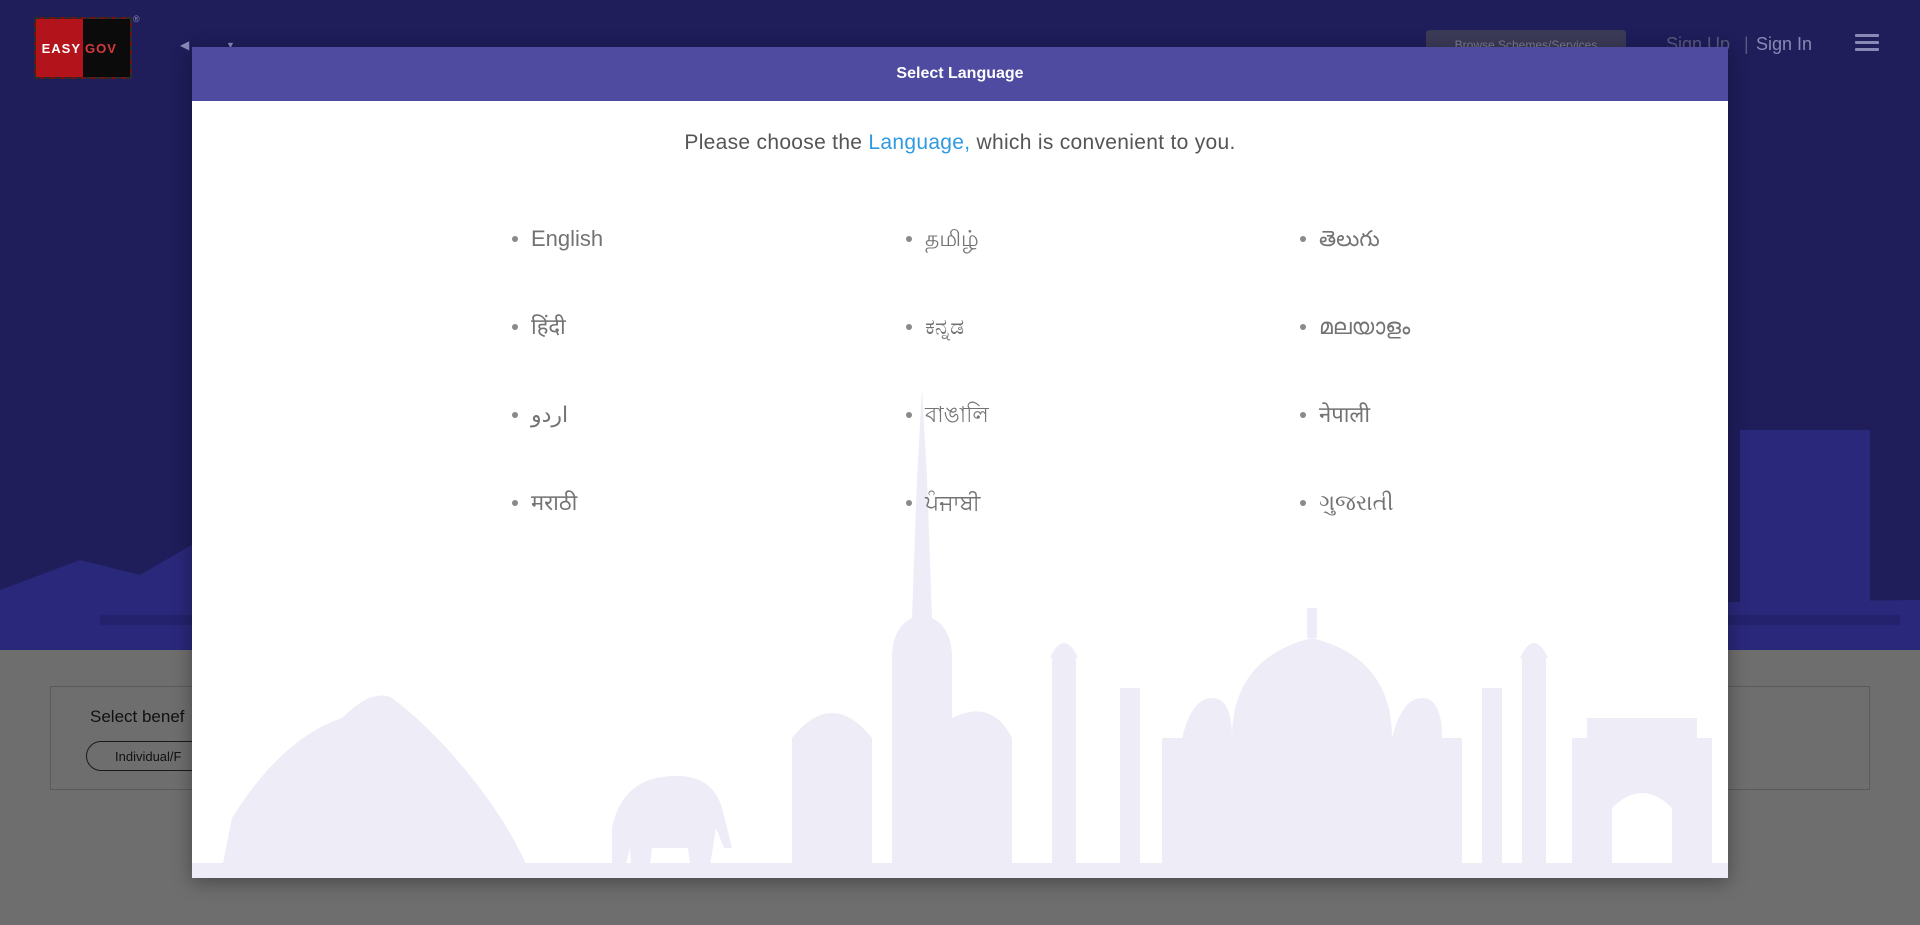 The width and height of the screenshot is (1920, 925). What do you see at coordinates (1056, 445) in the screenshot?
I see `language-option-bengali: বাঙালি` at bounding box center [1056, 445].